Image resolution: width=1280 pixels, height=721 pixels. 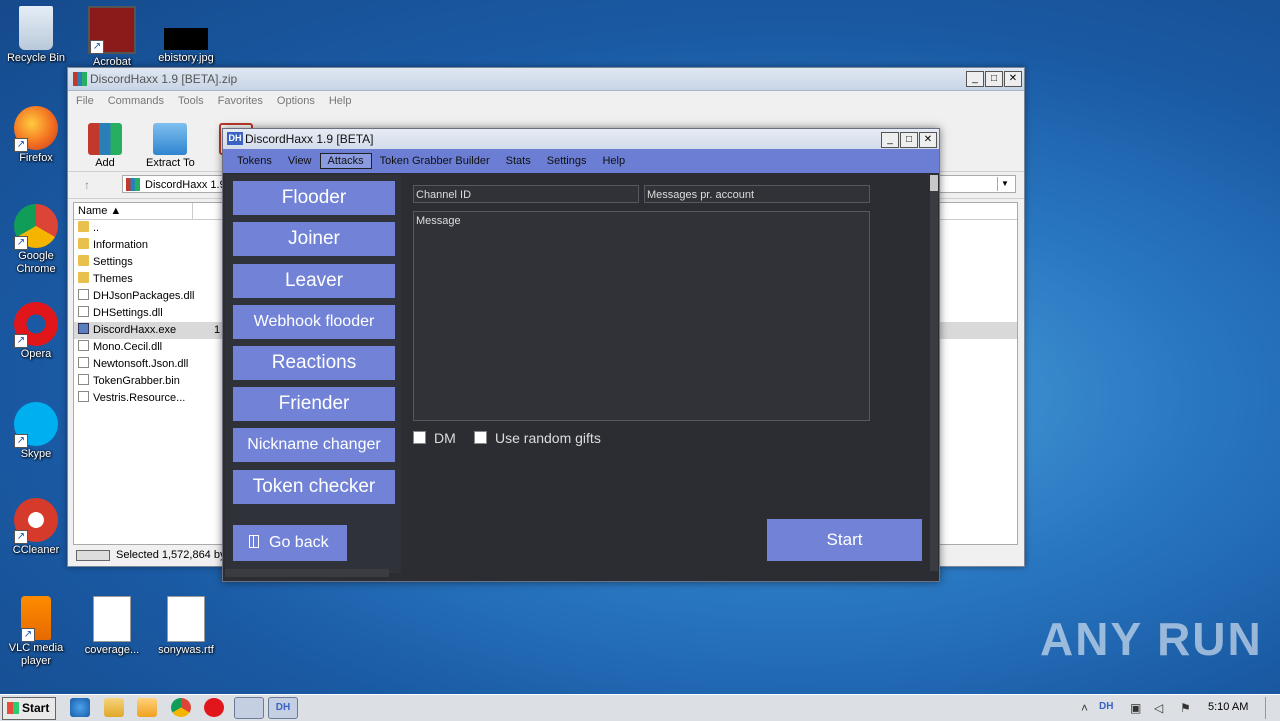 What do you see at coordinates (434, 438) in the screenshot?
I see `dm-checkbox: DM` at bounding box center [434, 438].